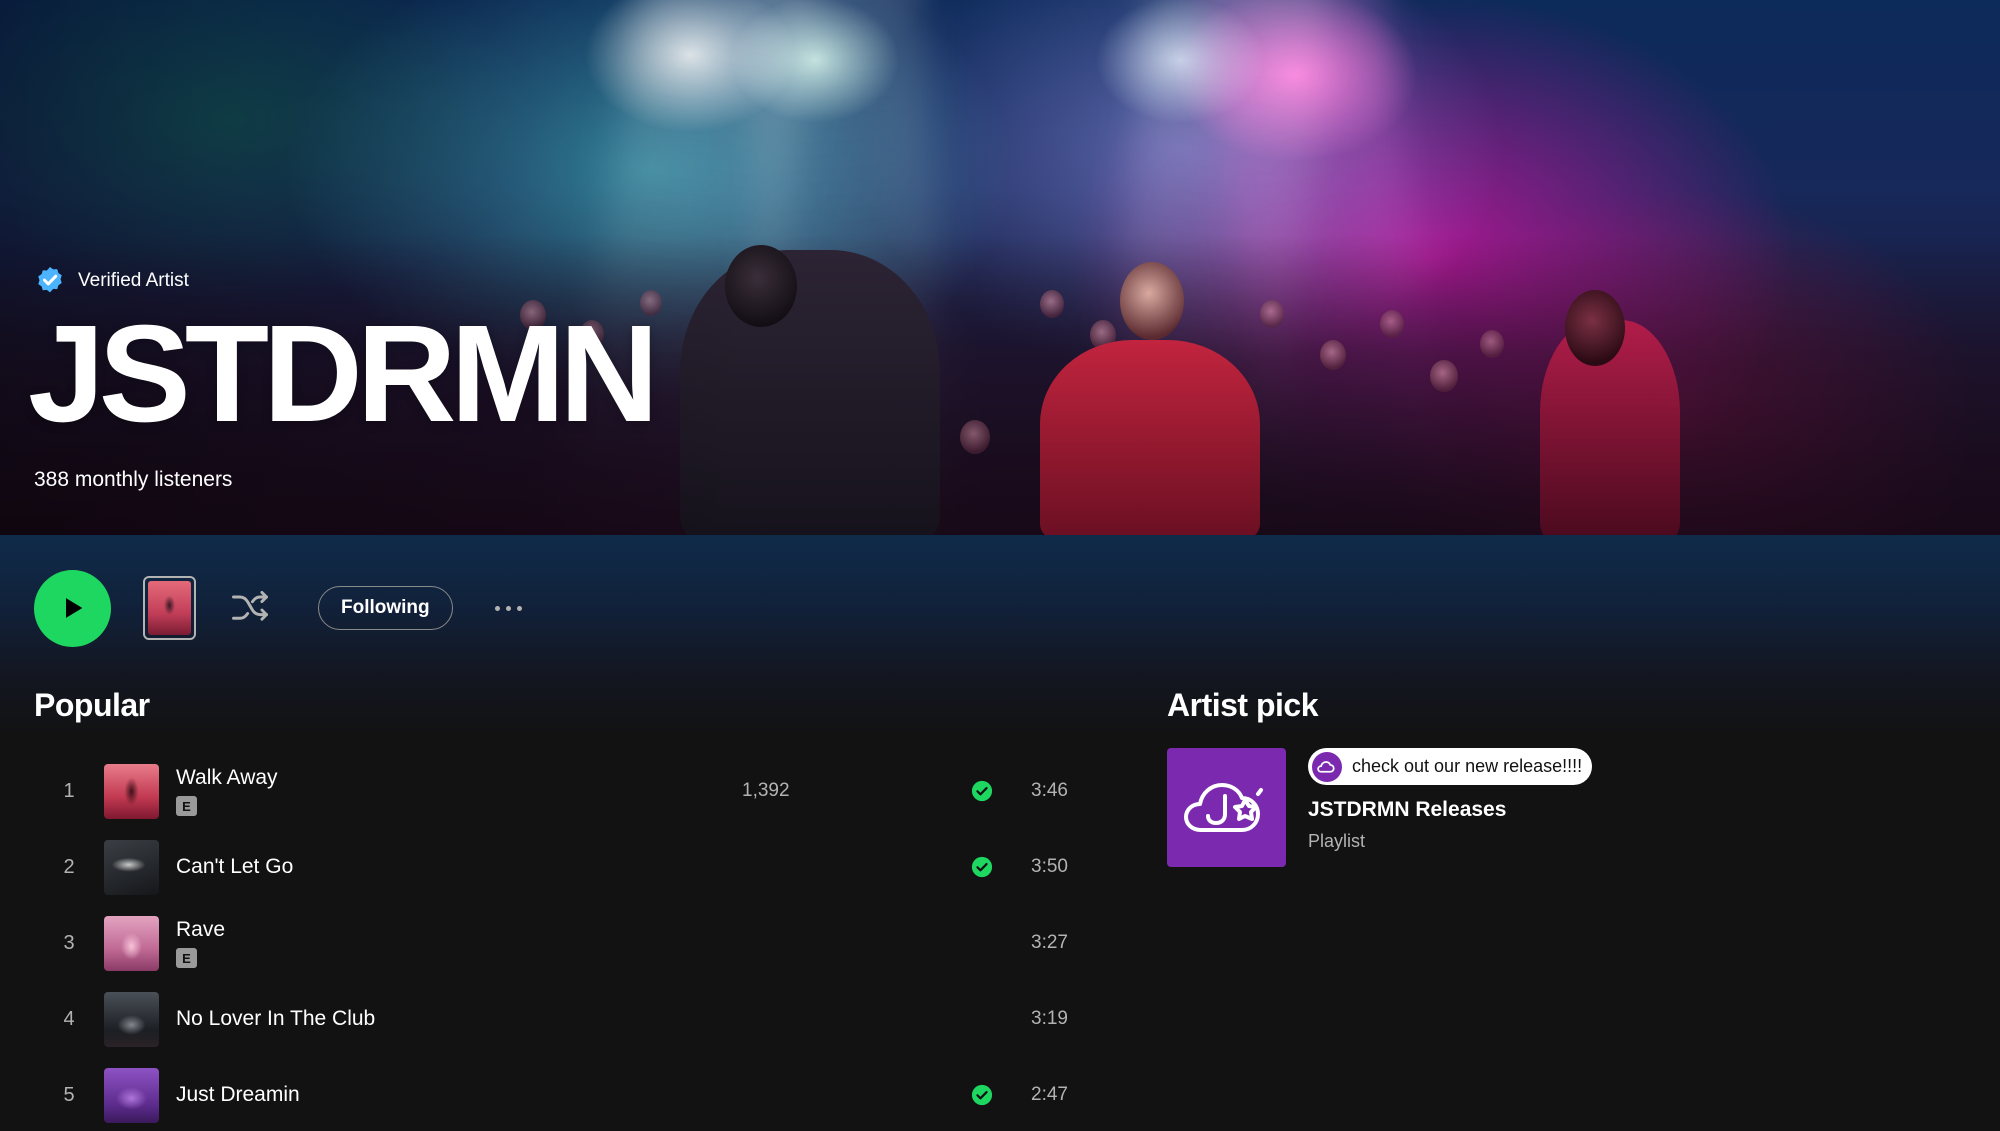 The image size is (2000, 1131). Describe the element at coordinates (1049, 1018) in the screenshot. I see `track-duration: 3:19` at that location.